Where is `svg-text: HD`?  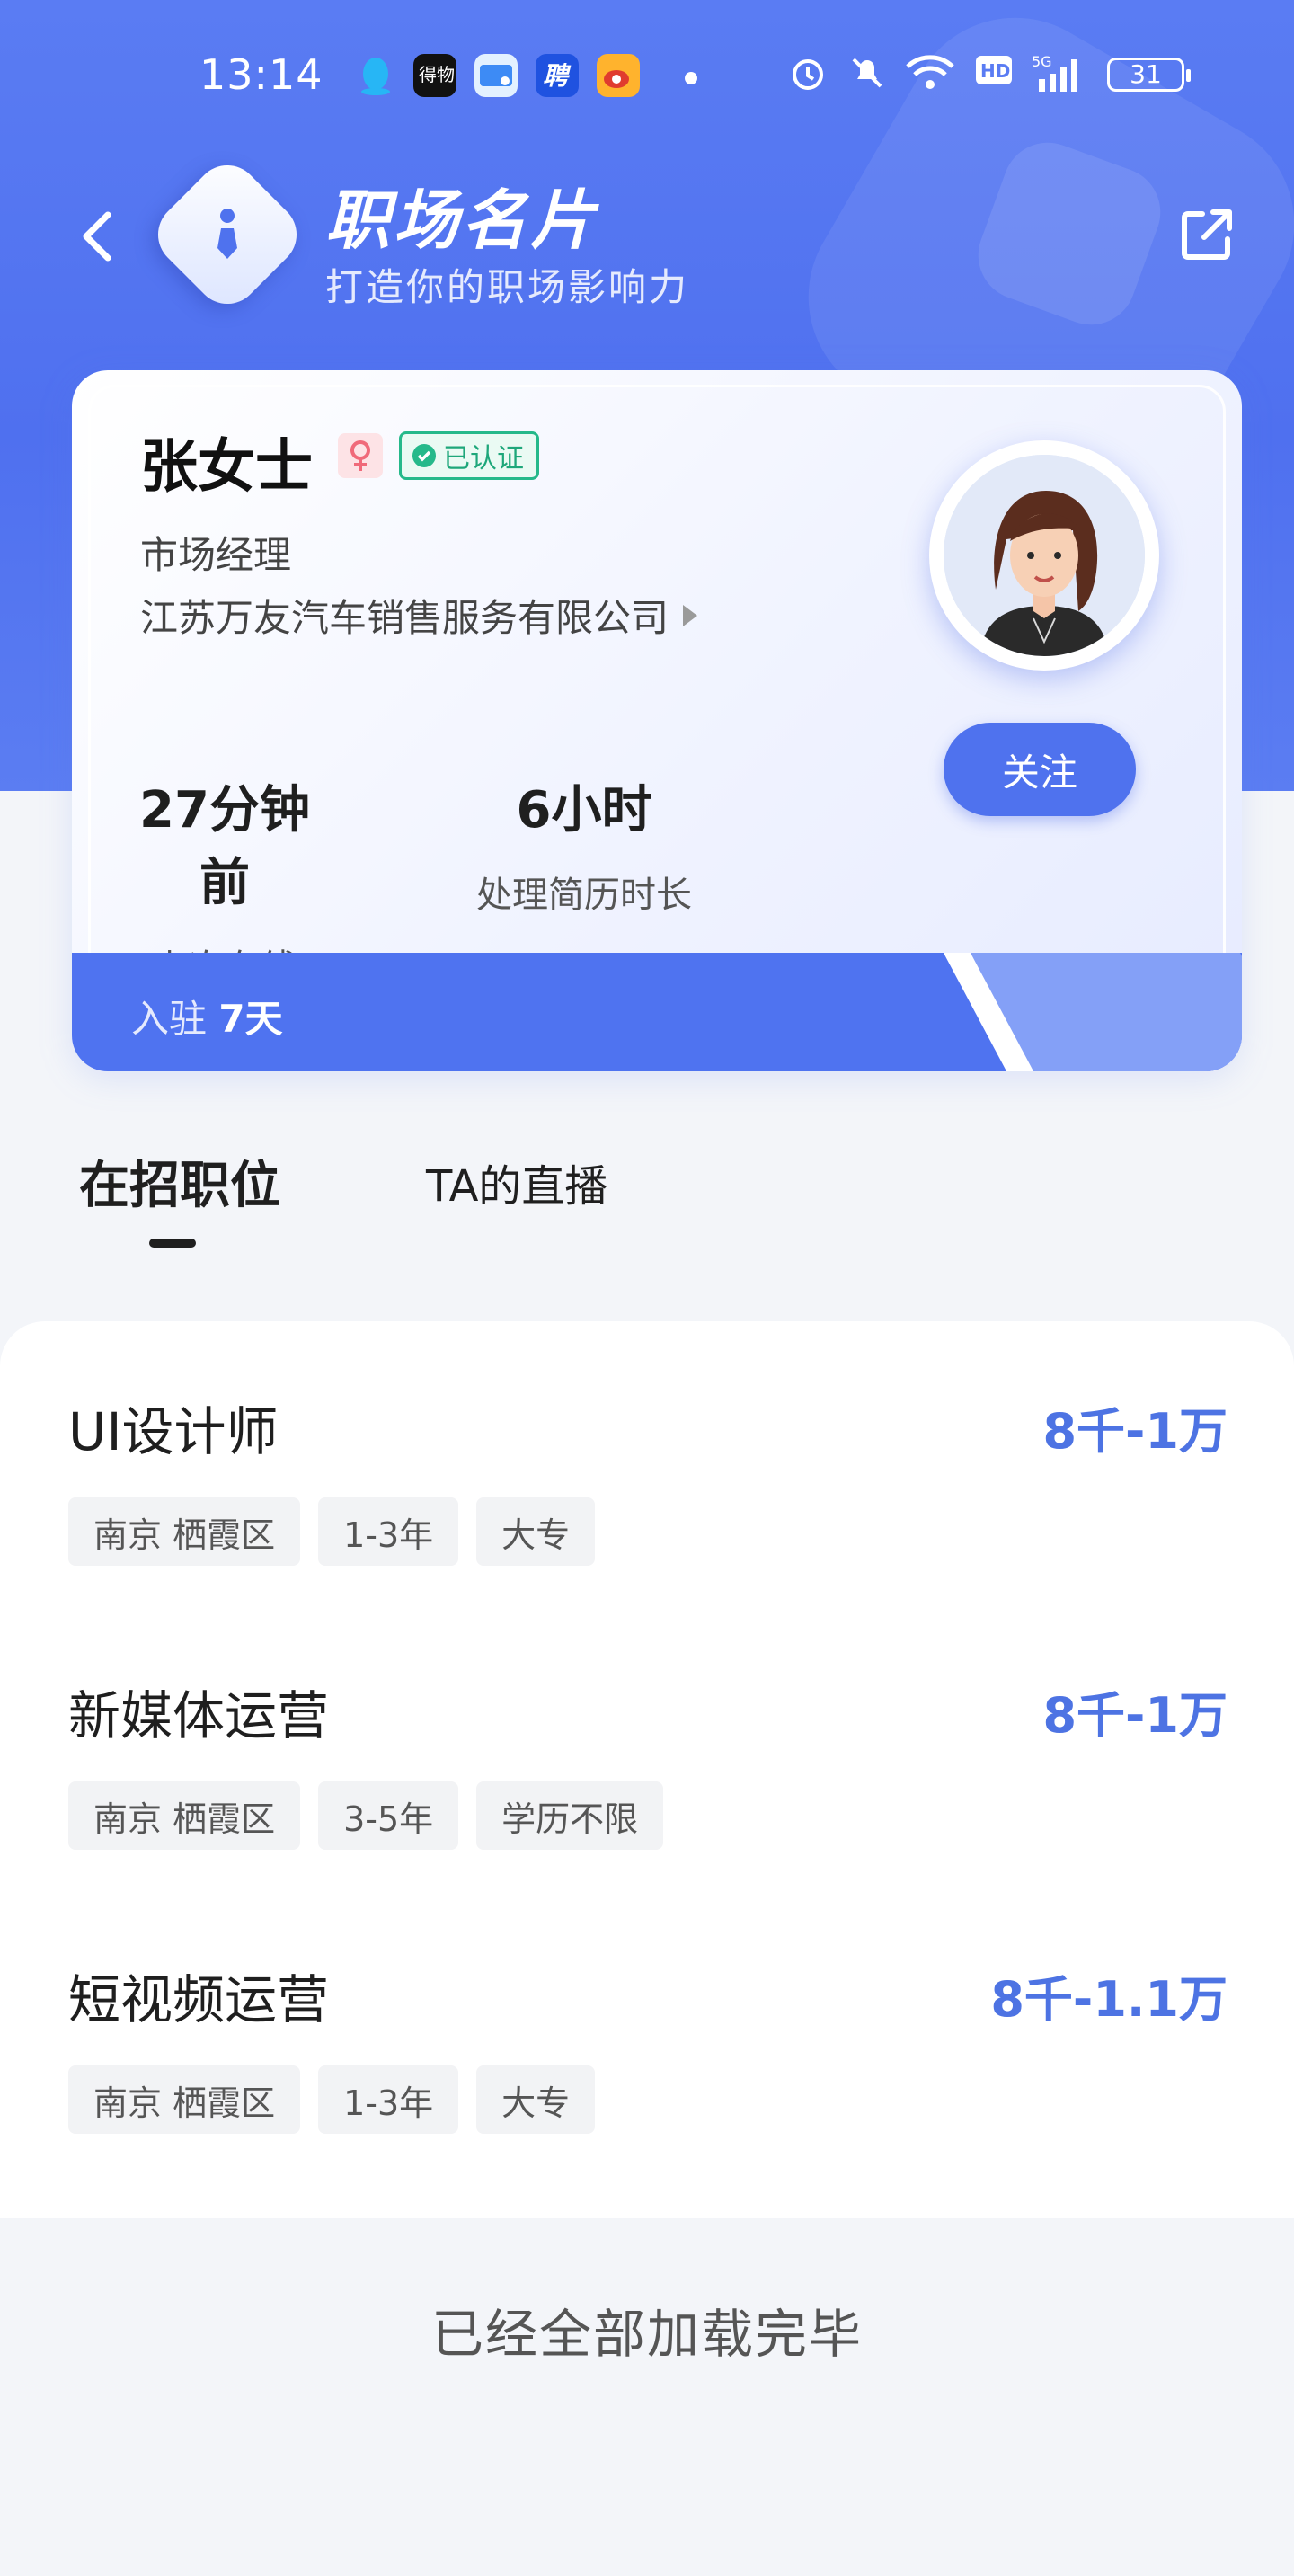
svg-text: HD is located at coordinates (995, 71).